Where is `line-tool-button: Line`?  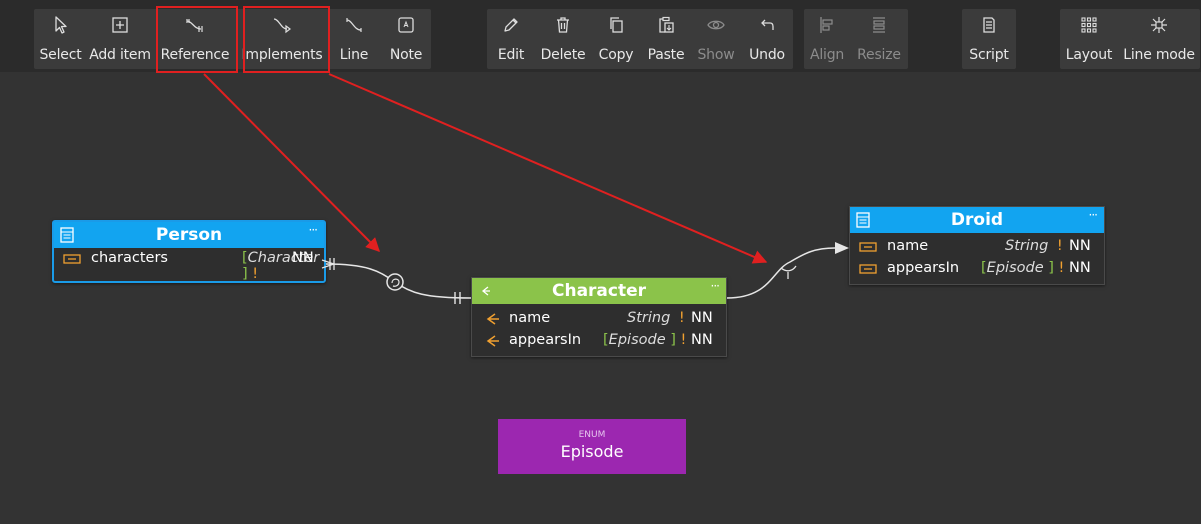
line-tool-button: Line is located at coordinates (354, 39).